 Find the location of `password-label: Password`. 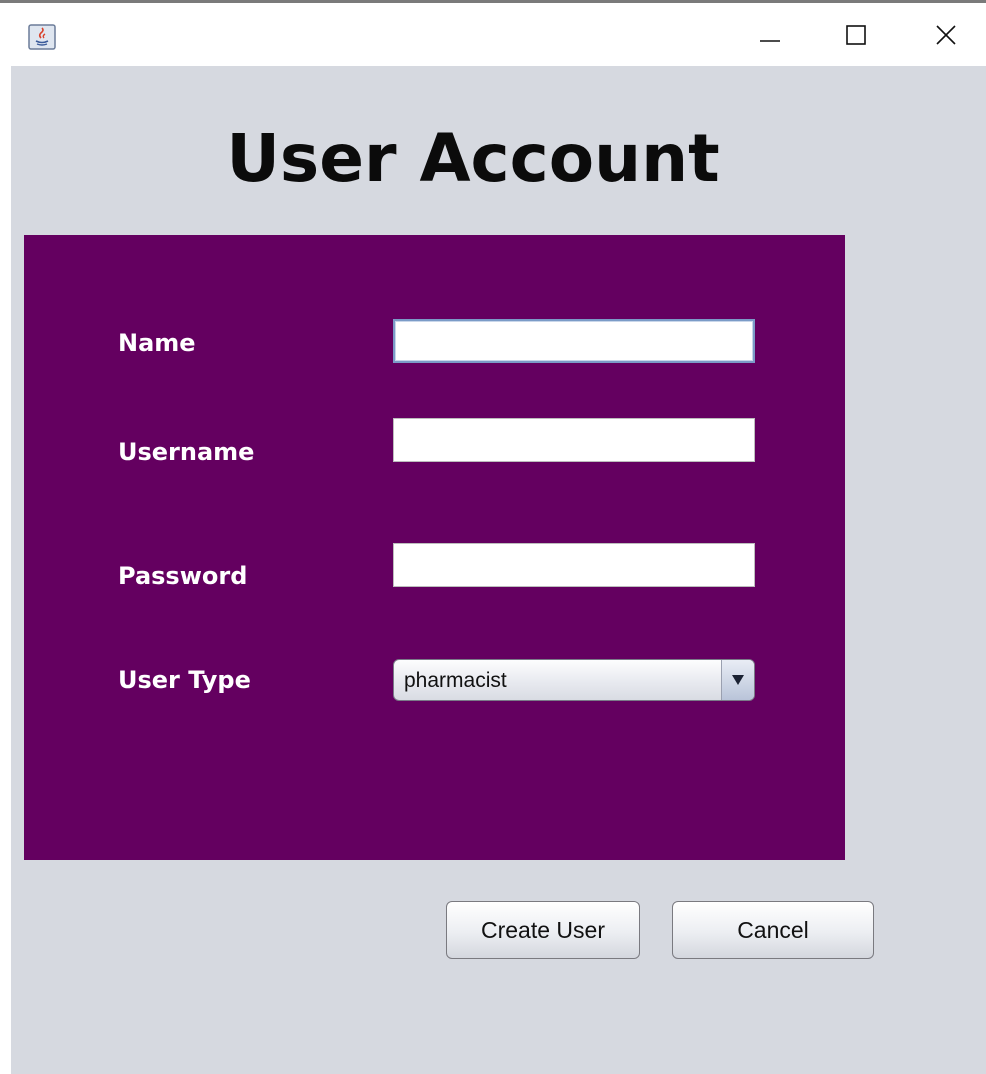

password-label: Password is located at coordinates (183, 576).